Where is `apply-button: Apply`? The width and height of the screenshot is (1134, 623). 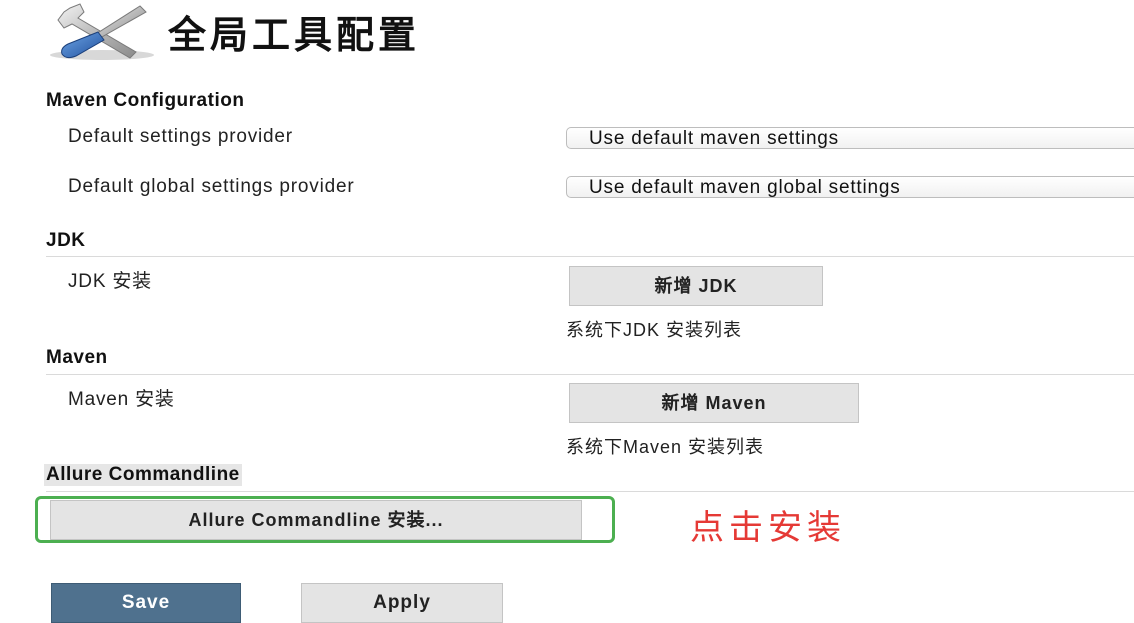 apply-button: Apply is located at coordinates (402, 603).